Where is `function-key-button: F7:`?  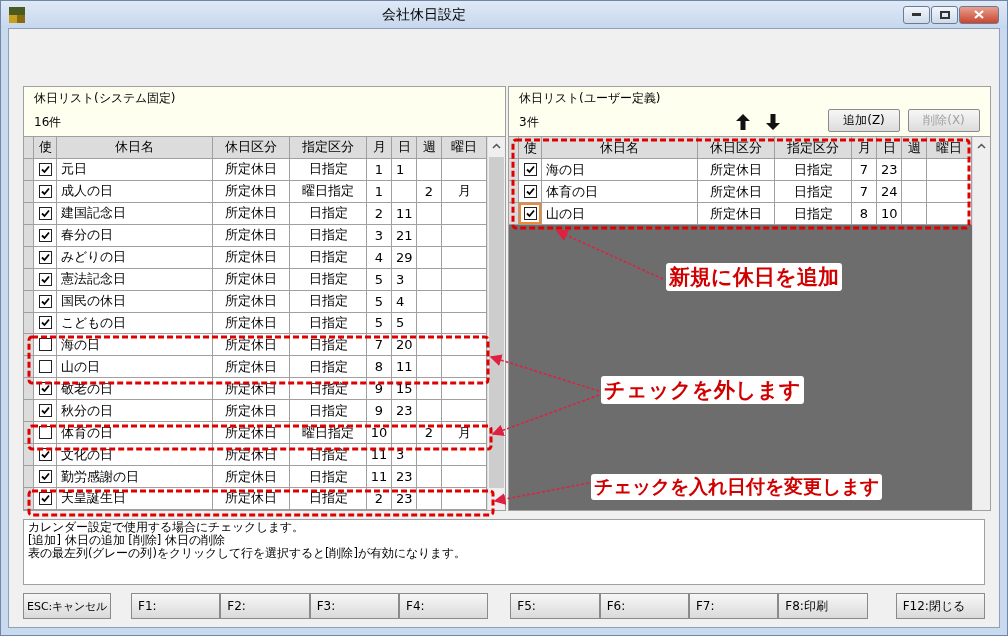 function-key-button: F7: is located at coordinates (733, 606).